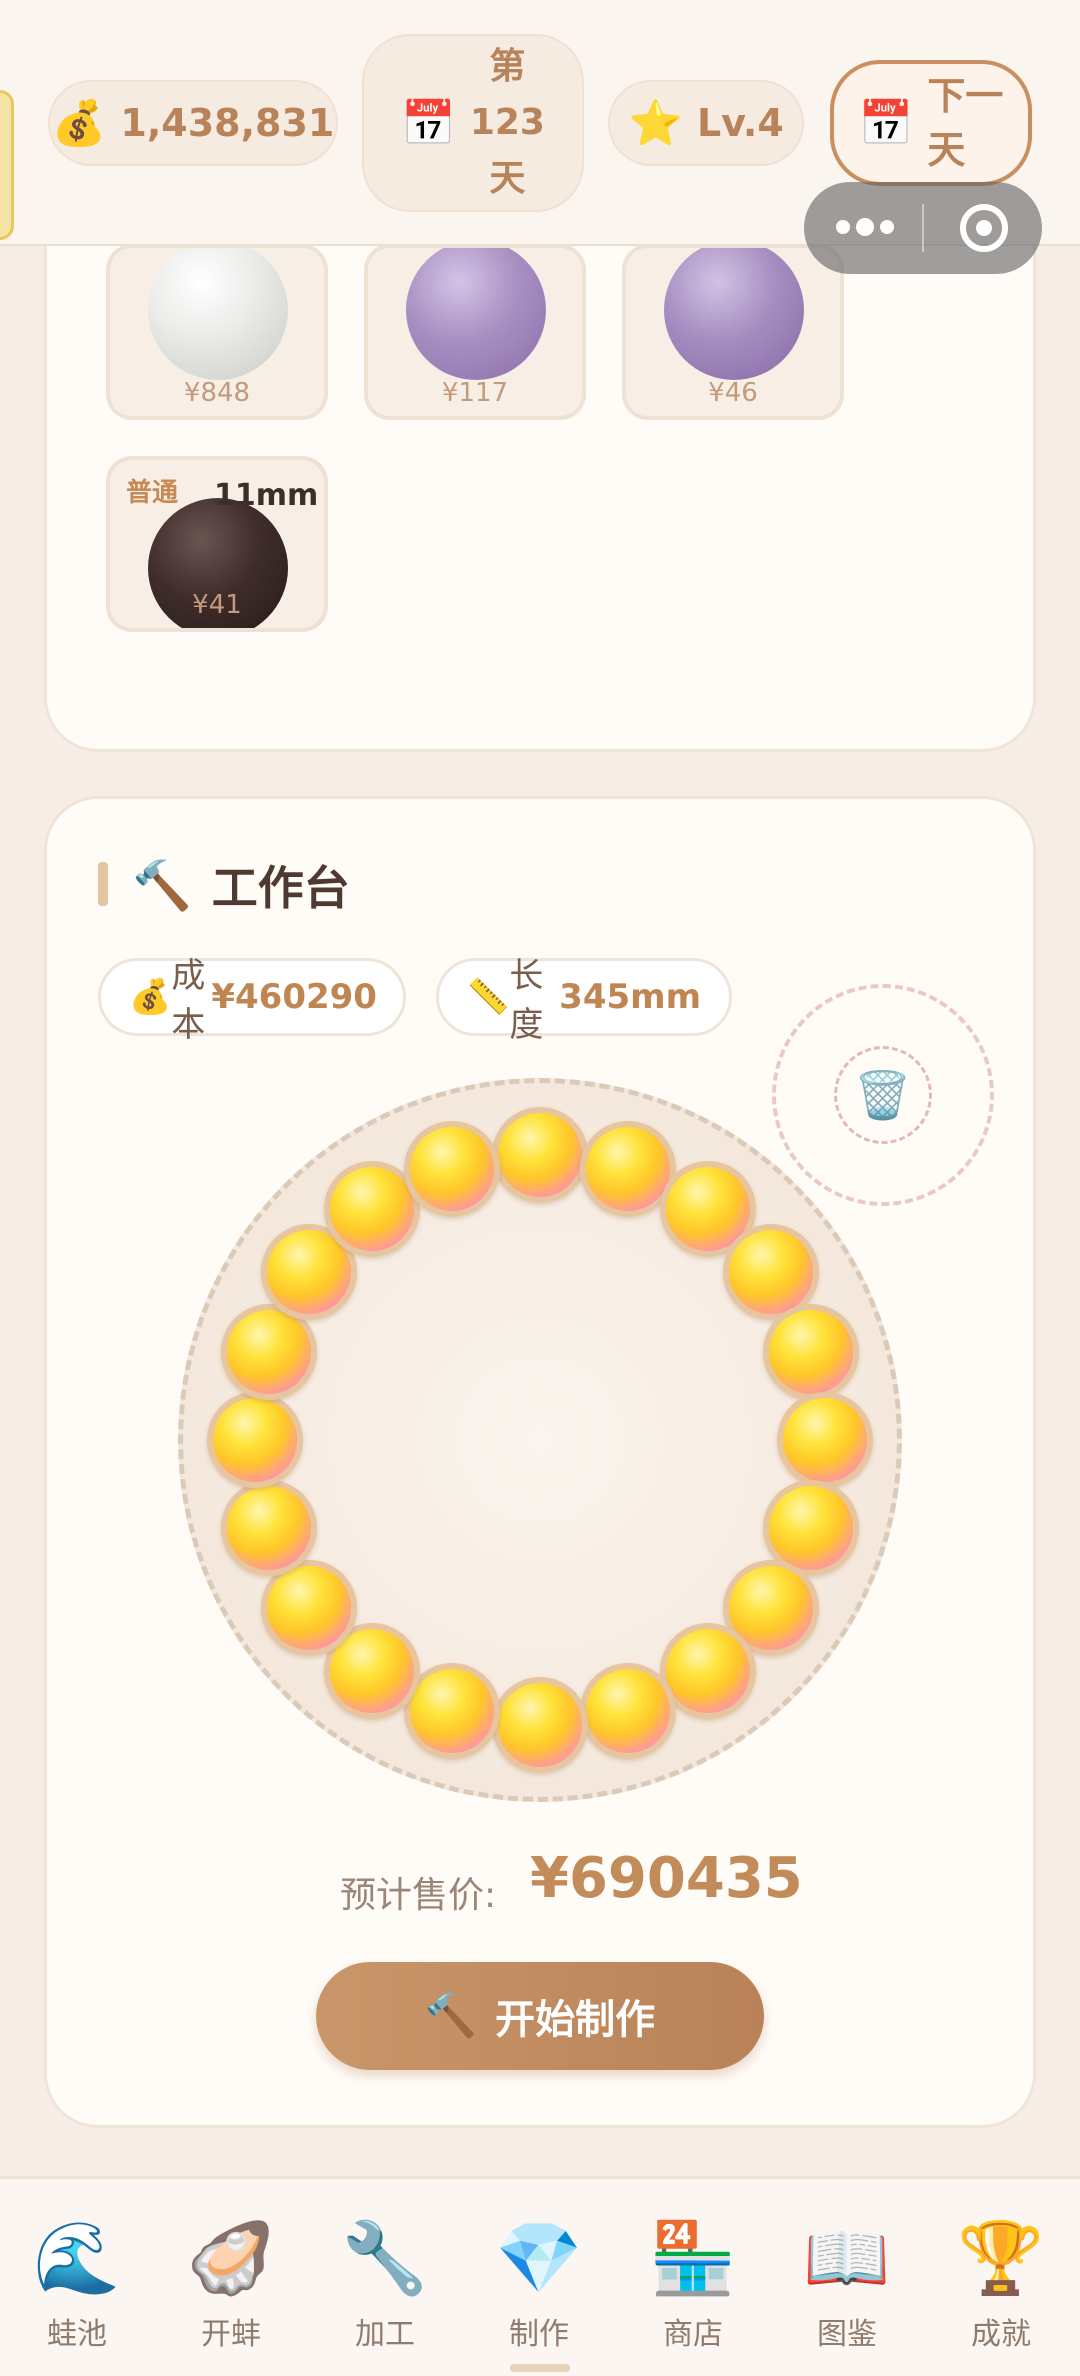  I want to click on star-icon: ⭐, so click(656, 123).